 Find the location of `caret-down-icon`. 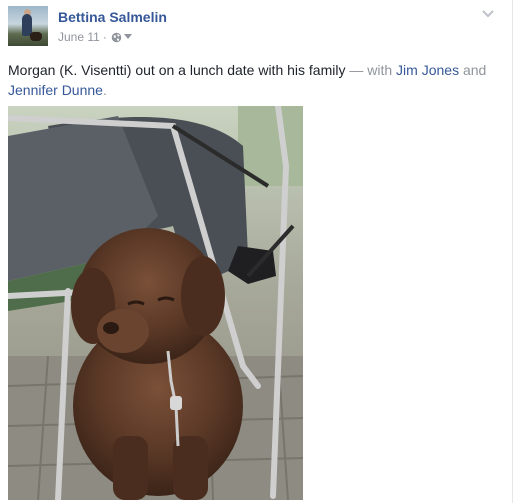

caret-down-icon is located at coordinates (127, 37).